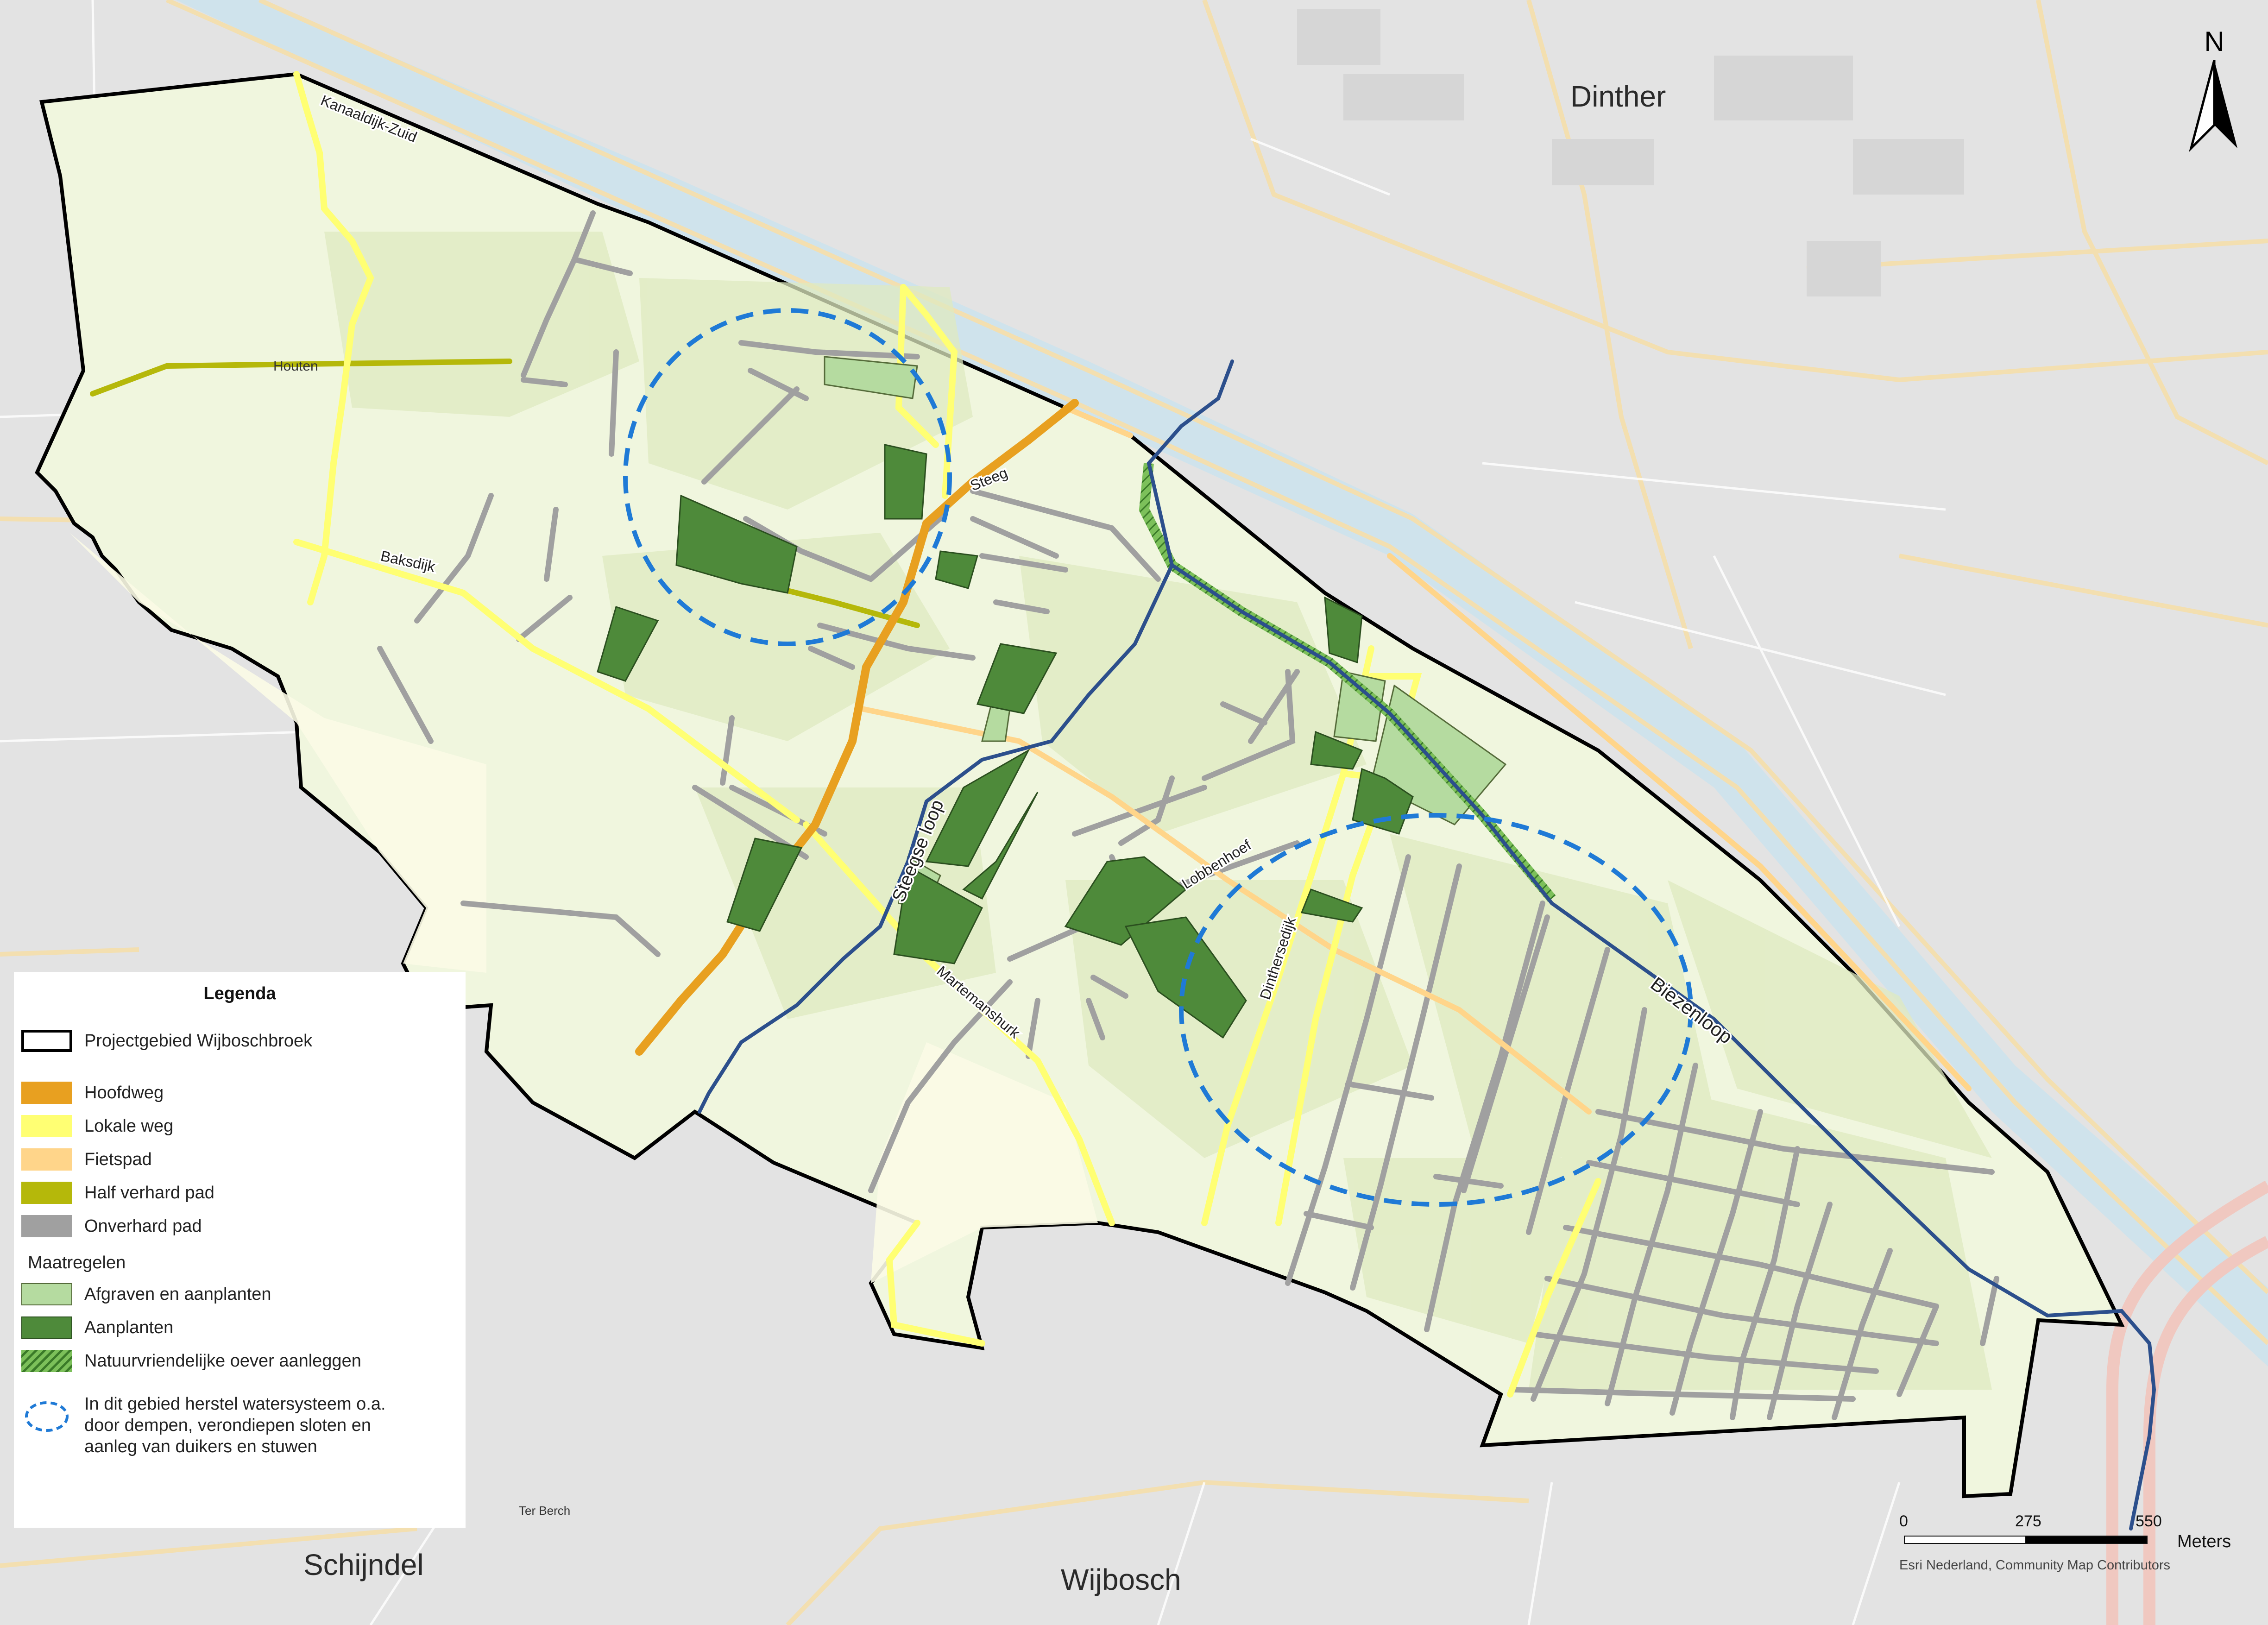 The width and height of the screenshot is (2268, 1625). What do you see at coordinates (2028, 1521) in the screenshot?
I see `scale-tick-275: 275` at bounding box center [2028, 1521].